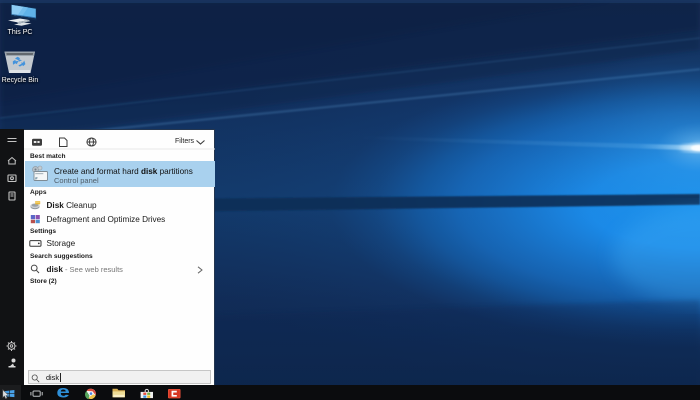  Describe the element at coordinates (62, 392) in the screenshot. I see `svg-text: e` at that location.